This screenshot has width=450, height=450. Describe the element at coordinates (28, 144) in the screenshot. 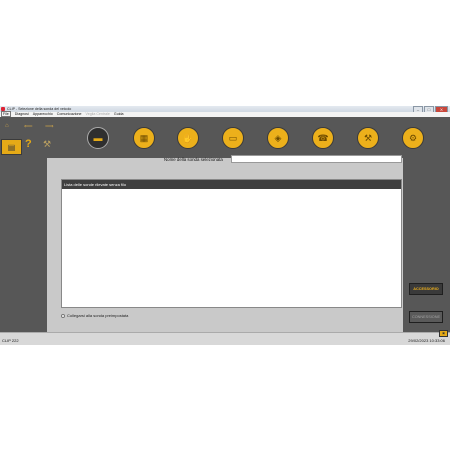

I see `help-icon: ?` at that location.